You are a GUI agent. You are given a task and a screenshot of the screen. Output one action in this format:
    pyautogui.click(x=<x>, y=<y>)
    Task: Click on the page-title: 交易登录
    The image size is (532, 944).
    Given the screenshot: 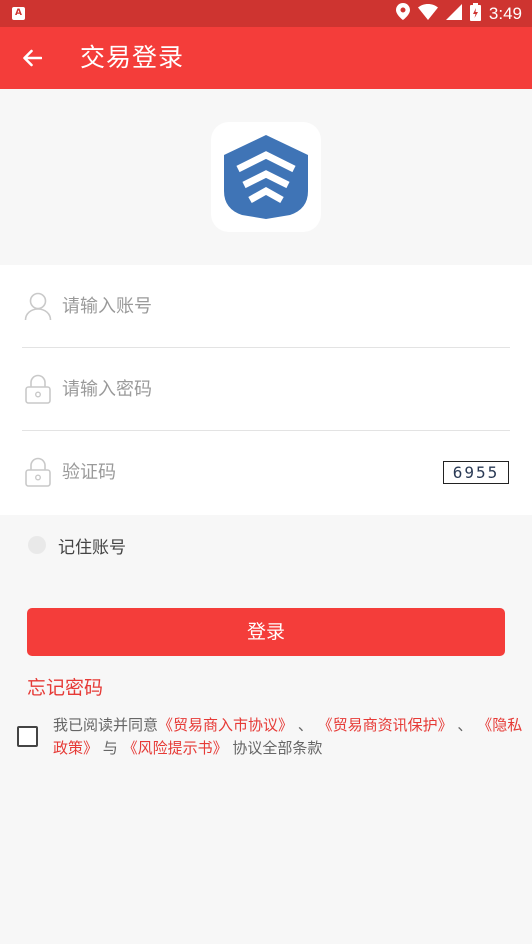 What is the action you would take?
    pyautogui.click(x=132, y=57)
    